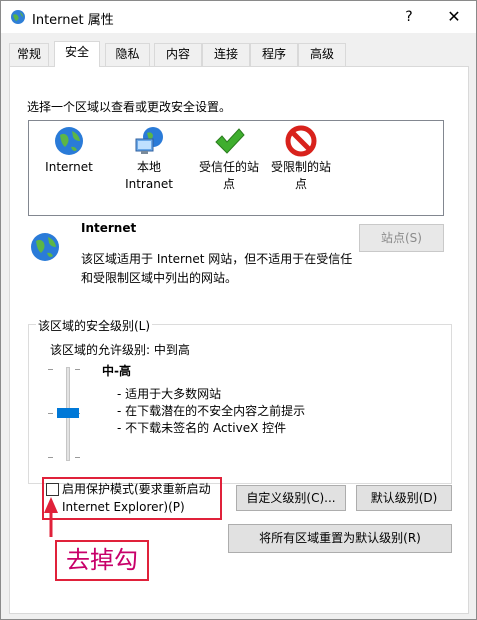 This screenshot has width=477, height=620. What do you see at coordinates (51, 517) in the screenshot?
I see `annotation-arrow` at bounding box center [51, 517].